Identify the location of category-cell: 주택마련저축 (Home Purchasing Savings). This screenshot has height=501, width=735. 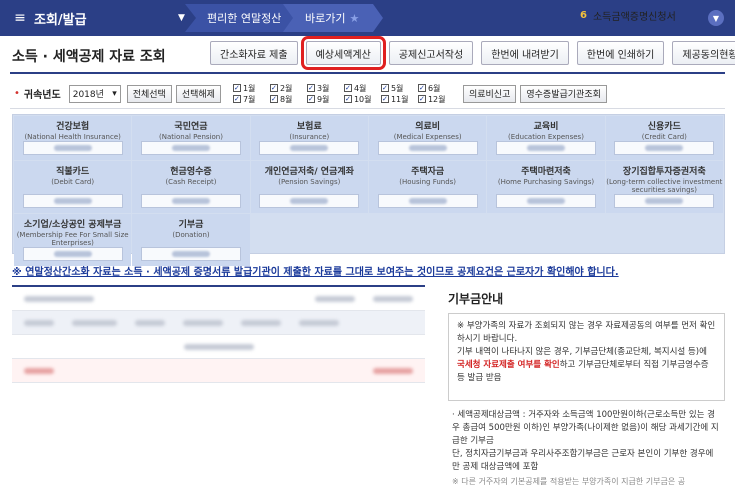
(546, 187).